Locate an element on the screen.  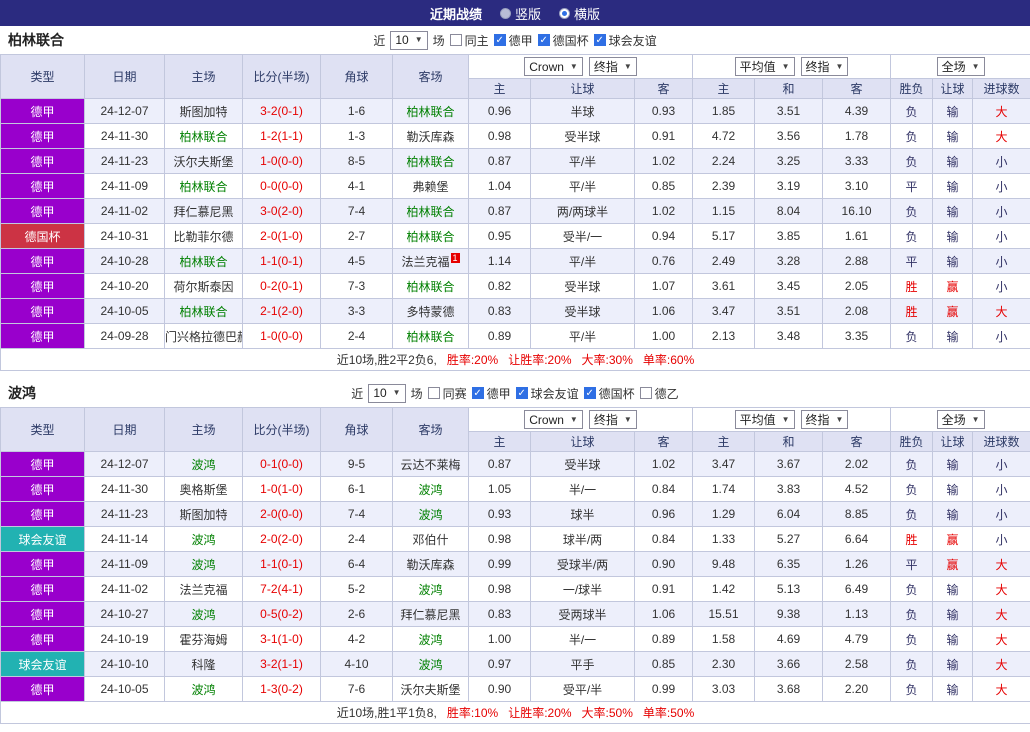
league-type: 球会友谊 is located at coordinates (42, 664).